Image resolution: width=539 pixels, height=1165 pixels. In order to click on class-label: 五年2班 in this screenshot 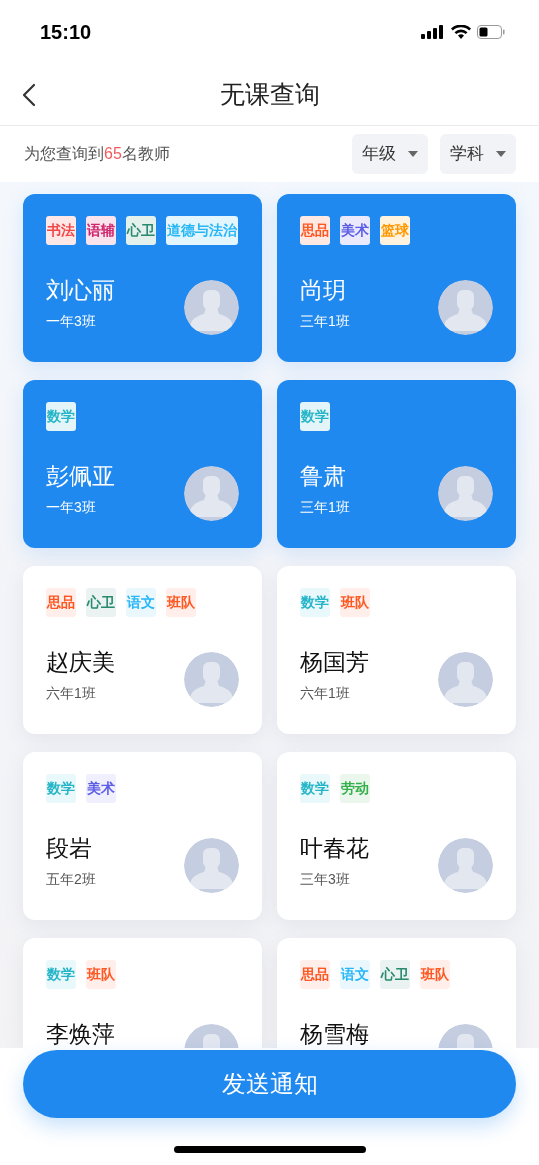, I will do `click(71, 879)`.